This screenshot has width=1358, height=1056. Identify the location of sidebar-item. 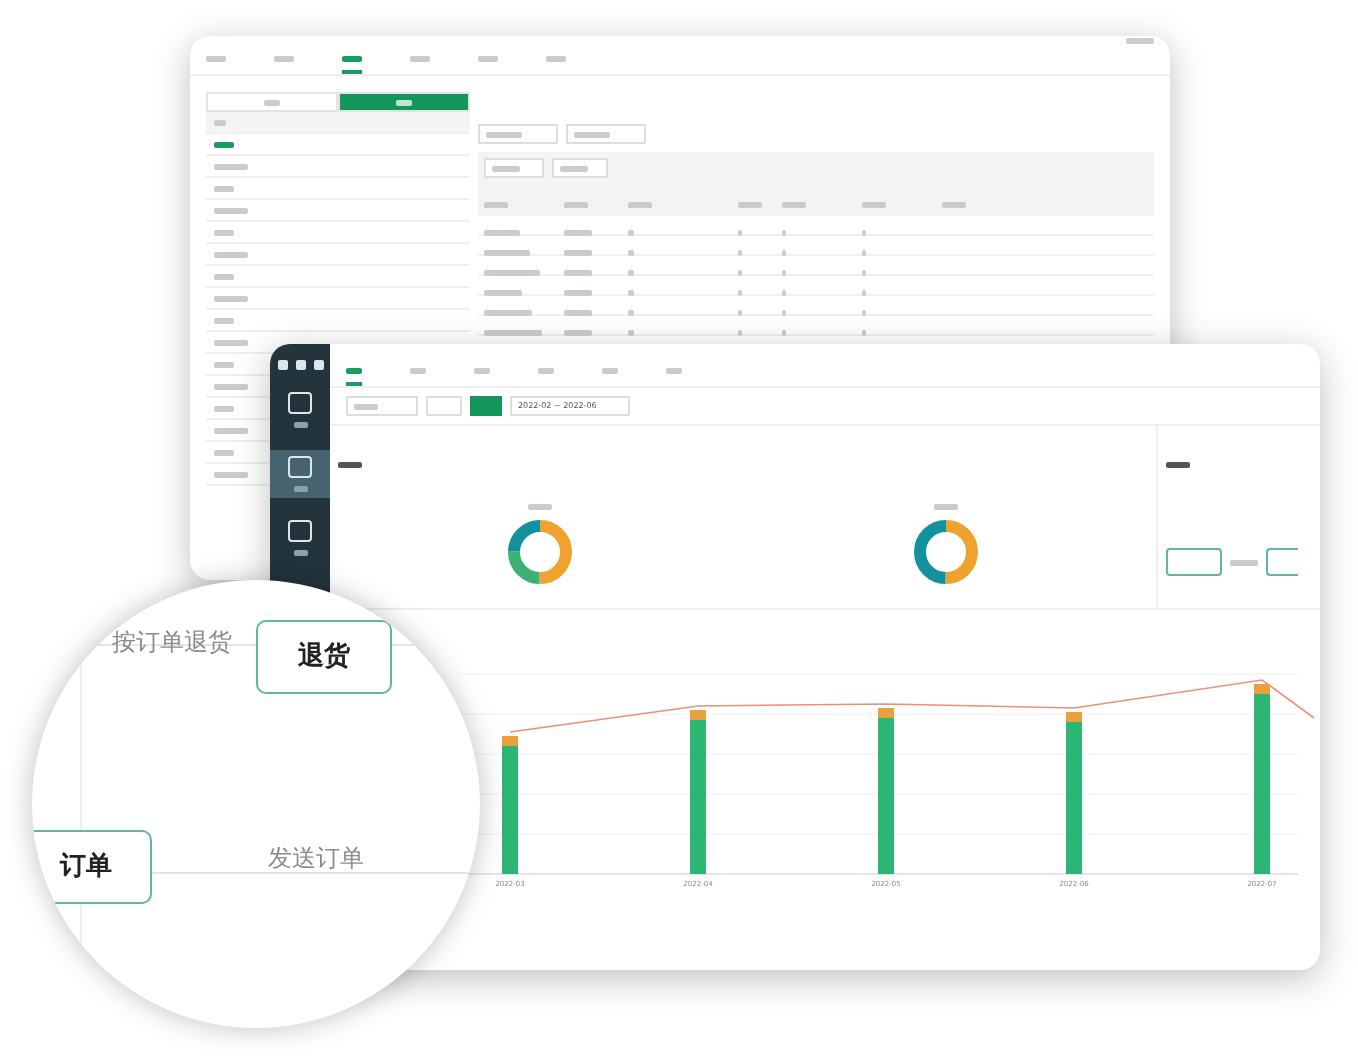
(300, 474).